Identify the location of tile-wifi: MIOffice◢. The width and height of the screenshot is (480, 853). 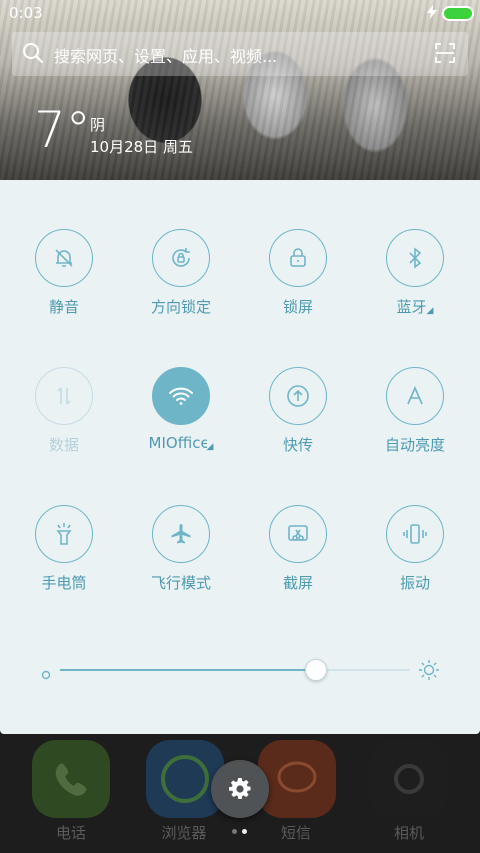
(181, 422).